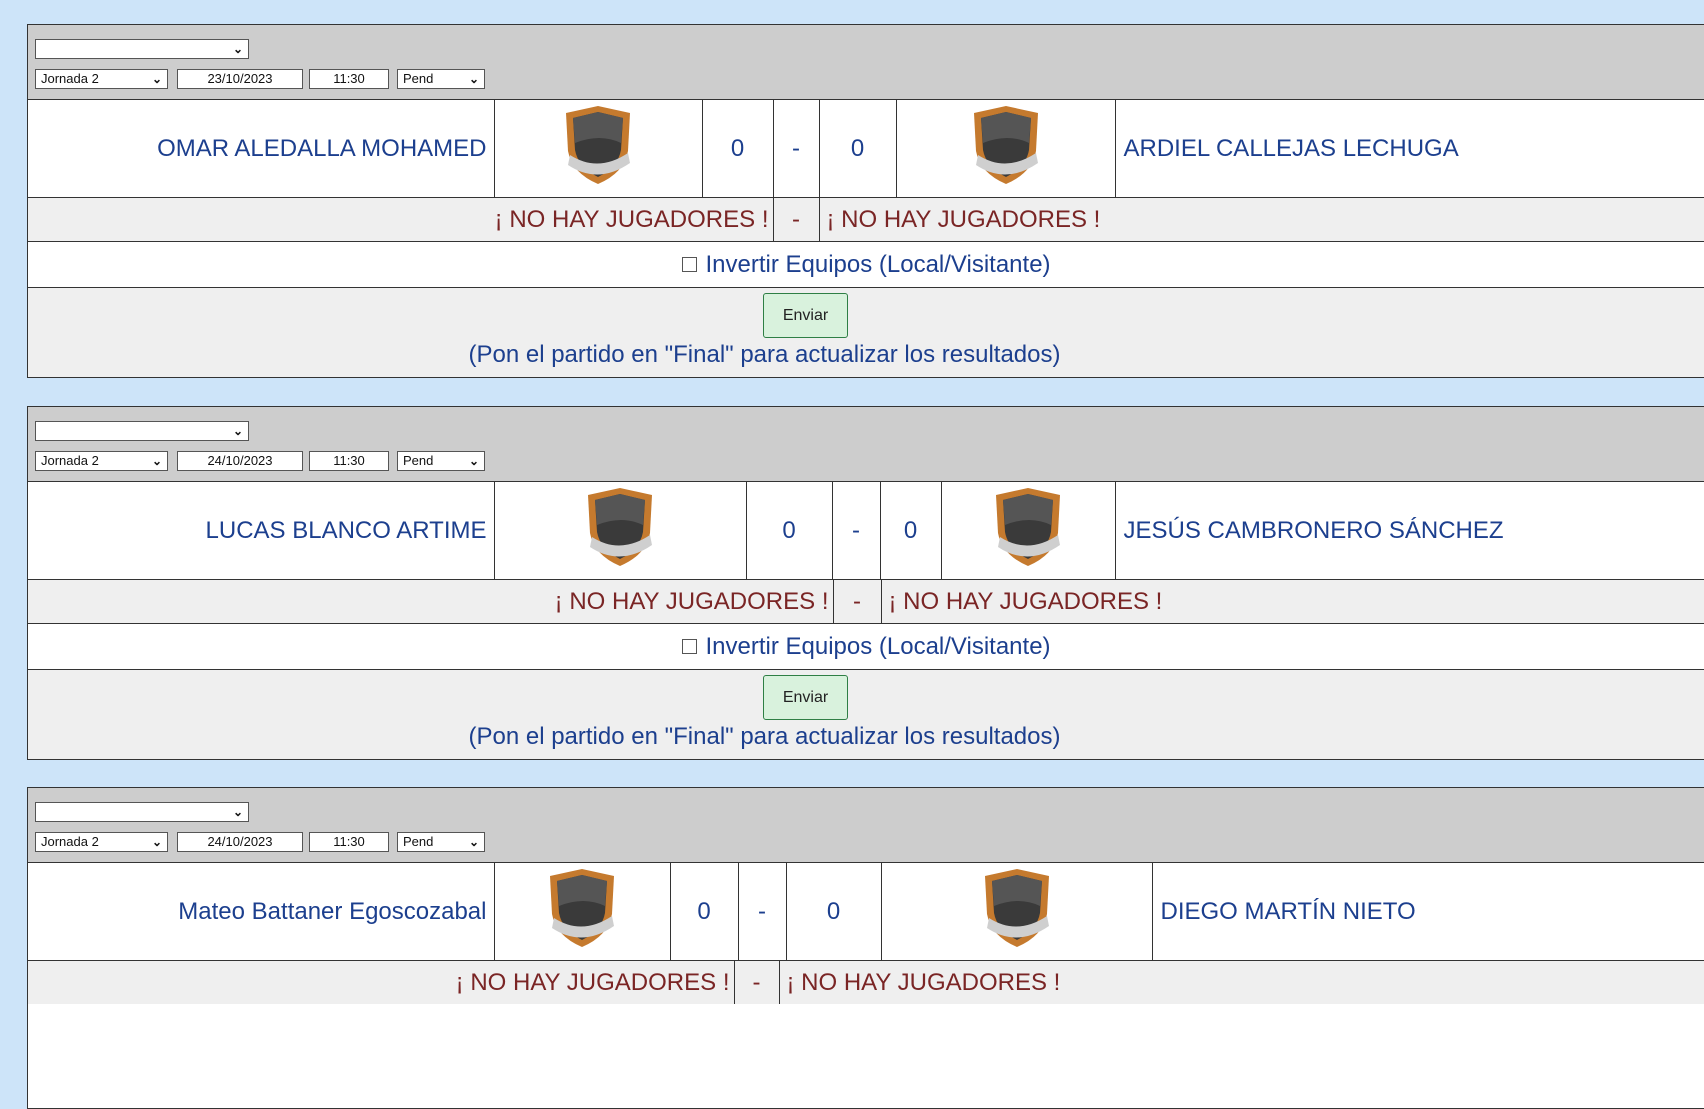 This screenshot has width=1704, height=1109. What do you see at coordinates (261, 911) in the screenshot?
I see `home-team-name: Mateo Battaner Egoscozabal` at bounding box center [261, 911].